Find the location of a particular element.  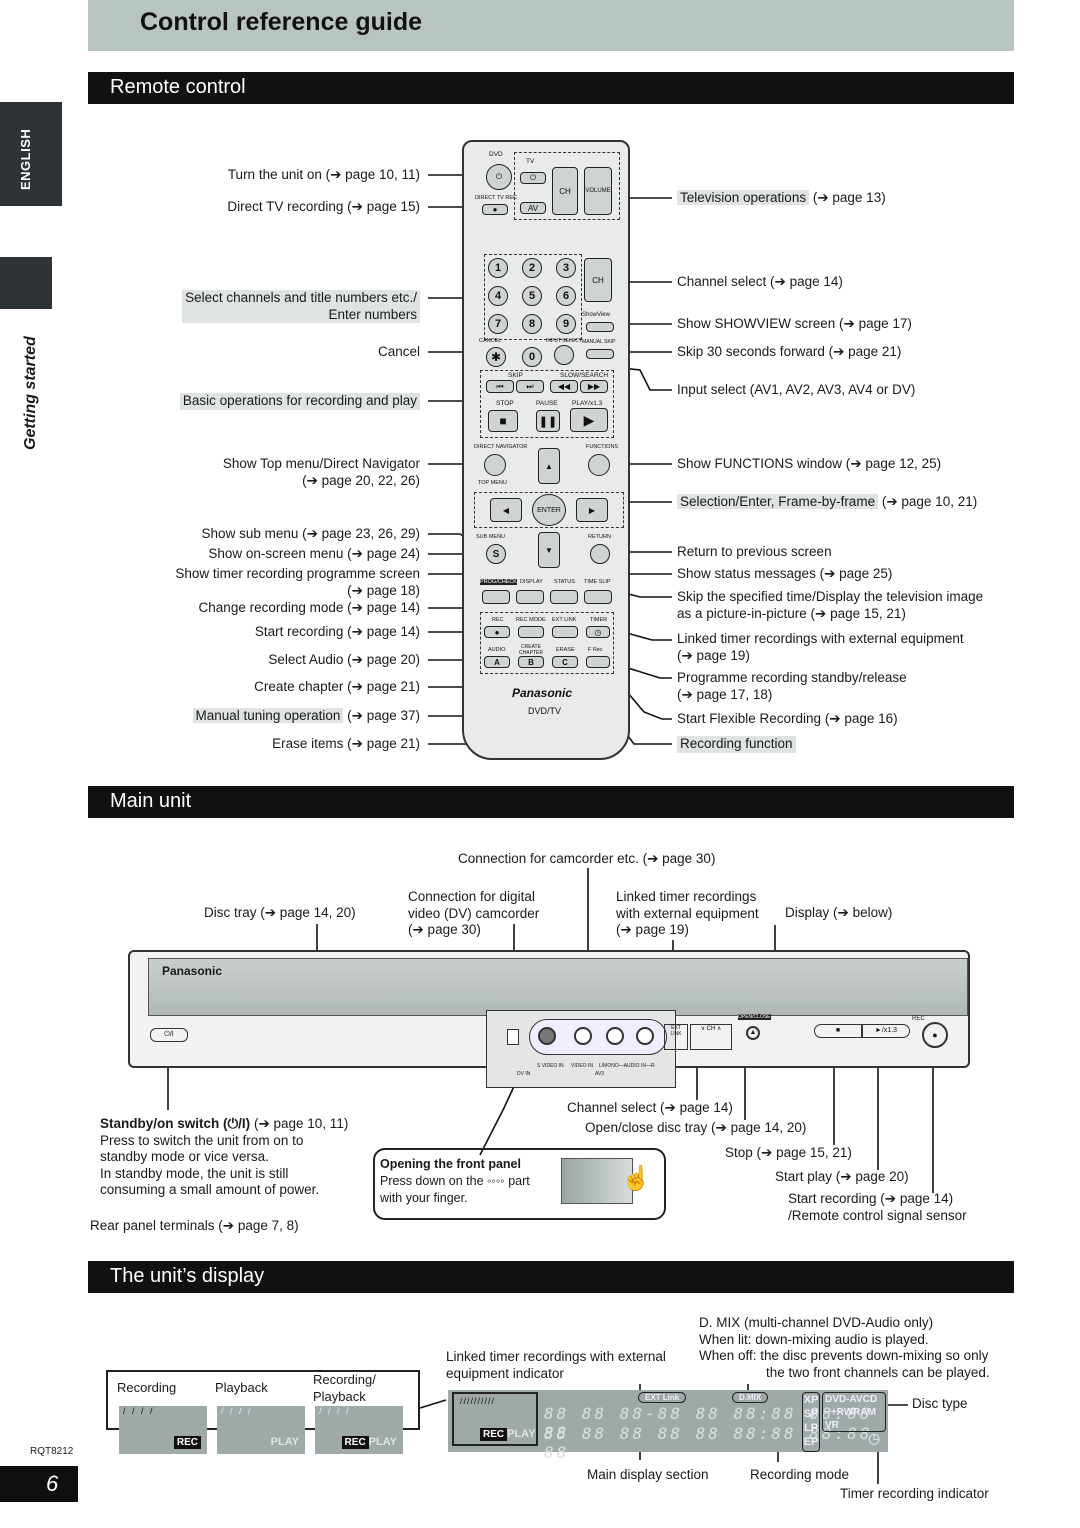

label-return: Return to previous screen is located at coordinates (754, 551).